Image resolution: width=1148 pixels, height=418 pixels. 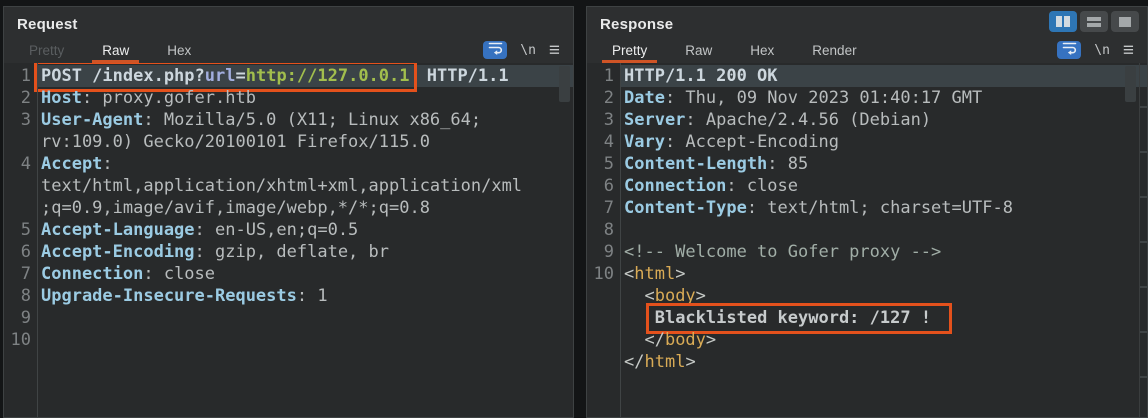 I want to click on line-content: Accept-Language: en-US,en;q=0.5, so click(x=305, y=230).